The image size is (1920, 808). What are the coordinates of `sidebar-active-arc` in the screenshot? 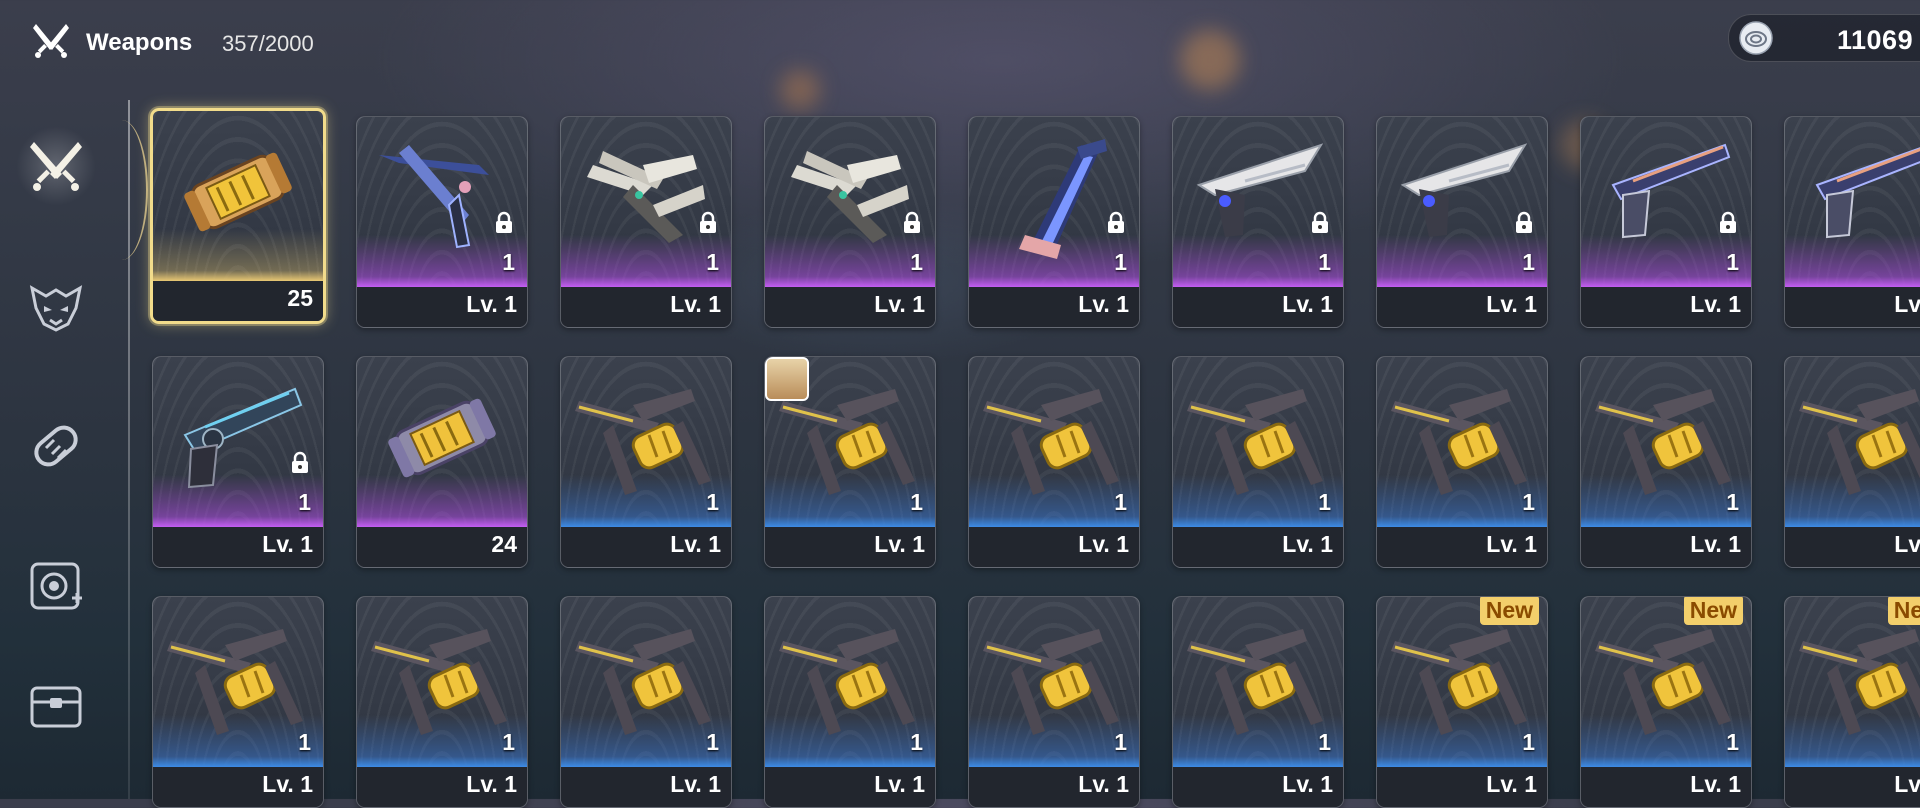 It's located at (122, 190).